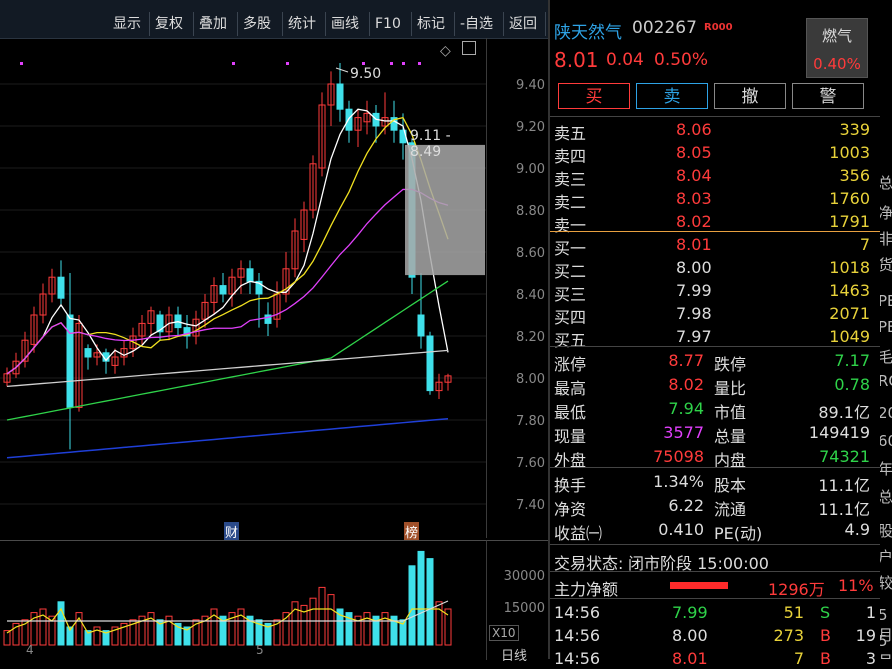 The height and width of the screenshot is (669, 892). What do you see at coordinates (856, 585) in the screenshot?
I see `main-capital-pct: 11%` at bounding box center [856, 585].